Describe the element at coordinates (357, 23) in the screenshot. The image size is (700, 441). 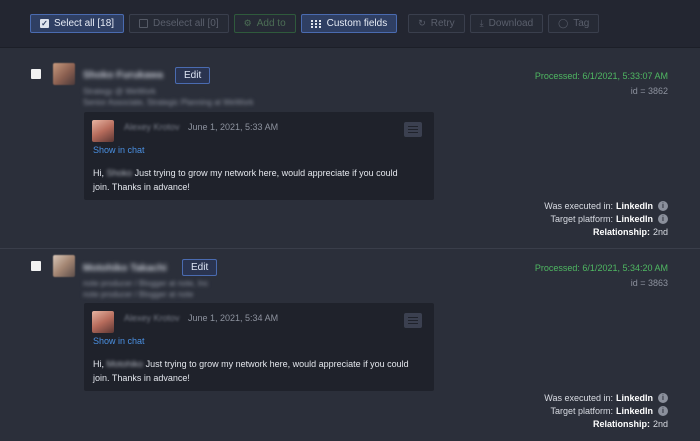
I see `custom-fields-label: Custom fields` at that location.